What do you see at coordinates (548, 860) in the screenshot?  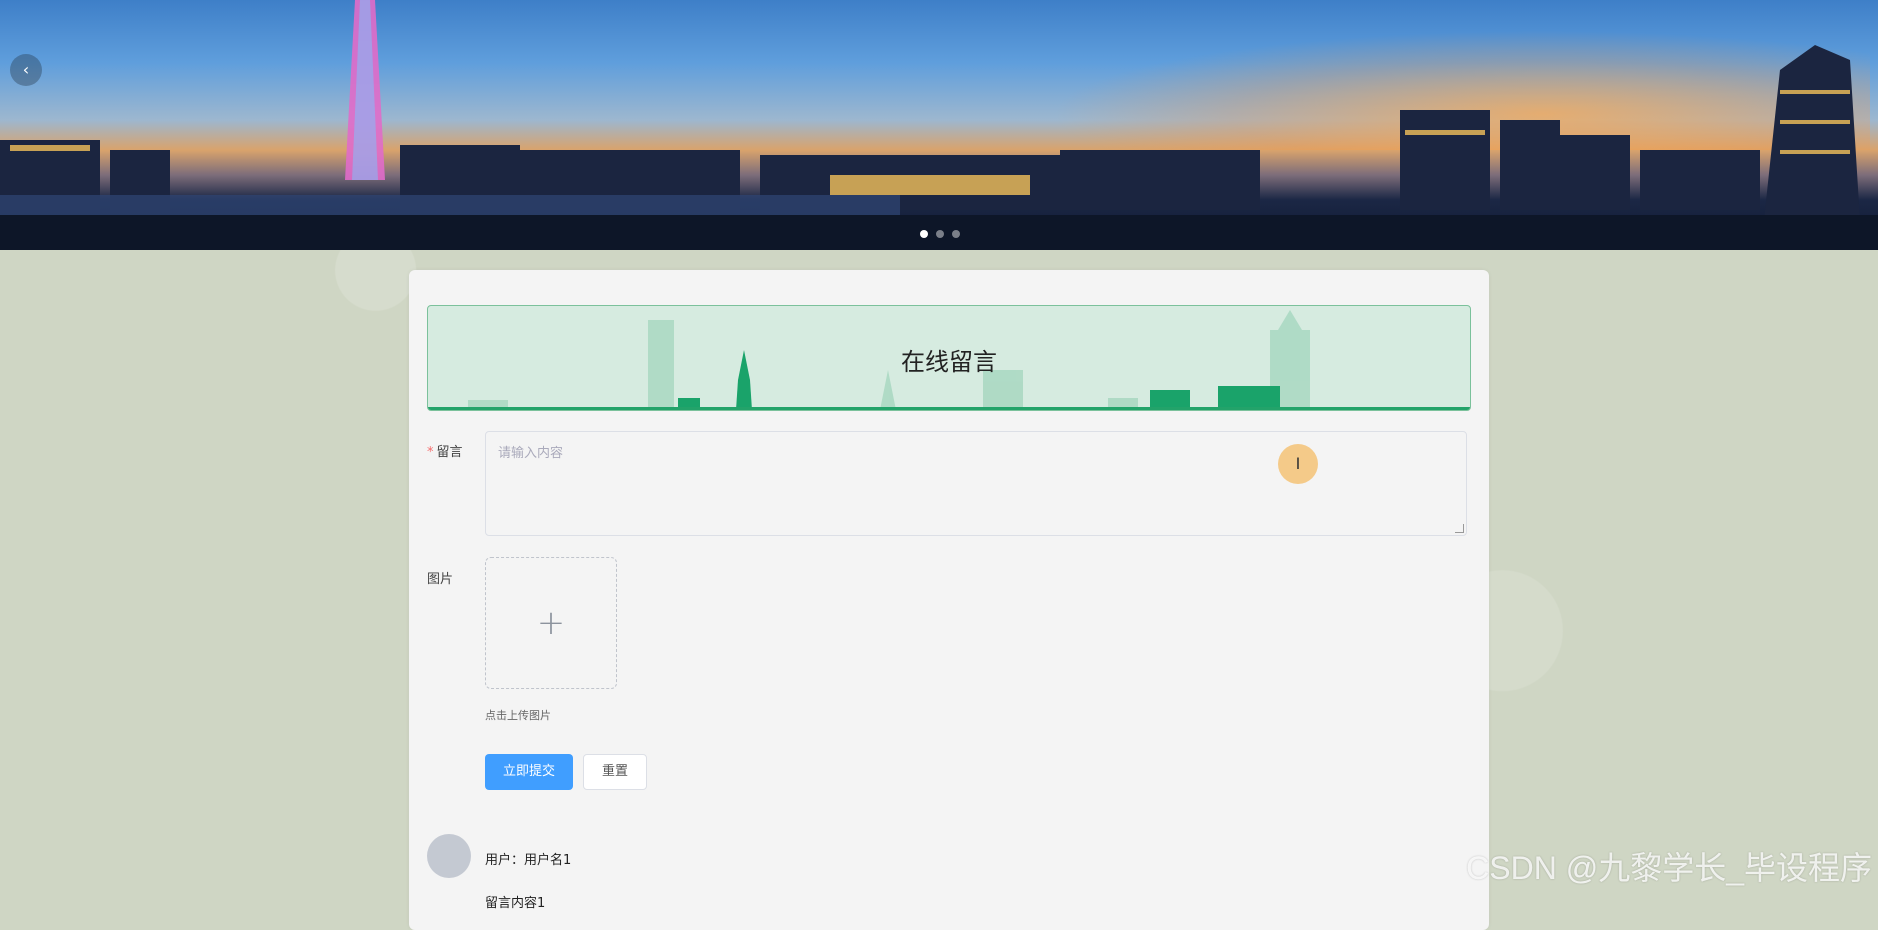 I see `comment-user-name: 用户名1` at bounding box center [548, 860].